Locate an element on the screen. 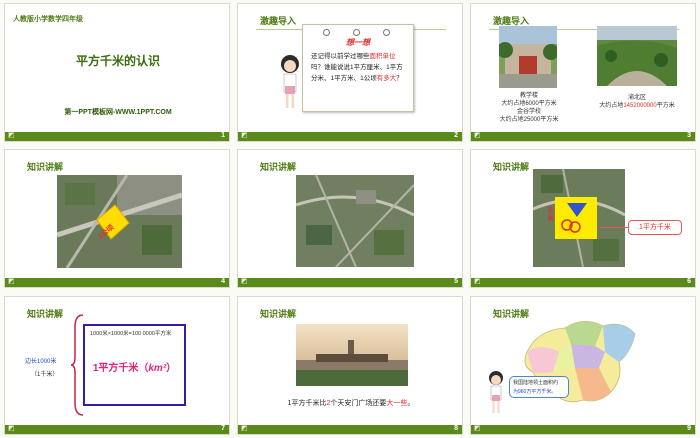  school-photo is located at coordinates (528, 57).